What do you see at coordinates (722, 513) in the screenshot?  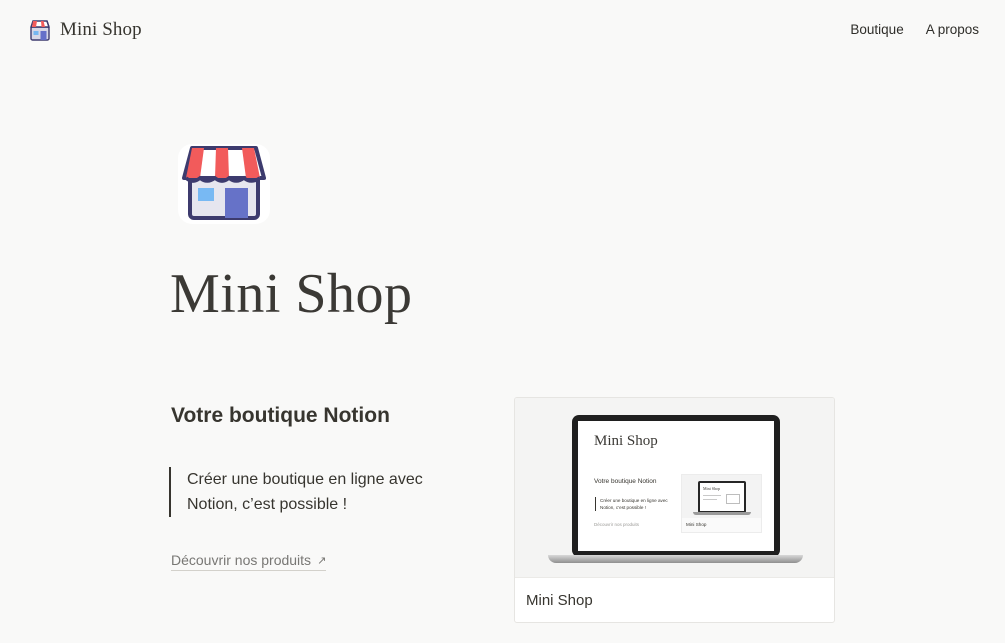 I see `micro-laptop-base` at bounding box center [722, 513].